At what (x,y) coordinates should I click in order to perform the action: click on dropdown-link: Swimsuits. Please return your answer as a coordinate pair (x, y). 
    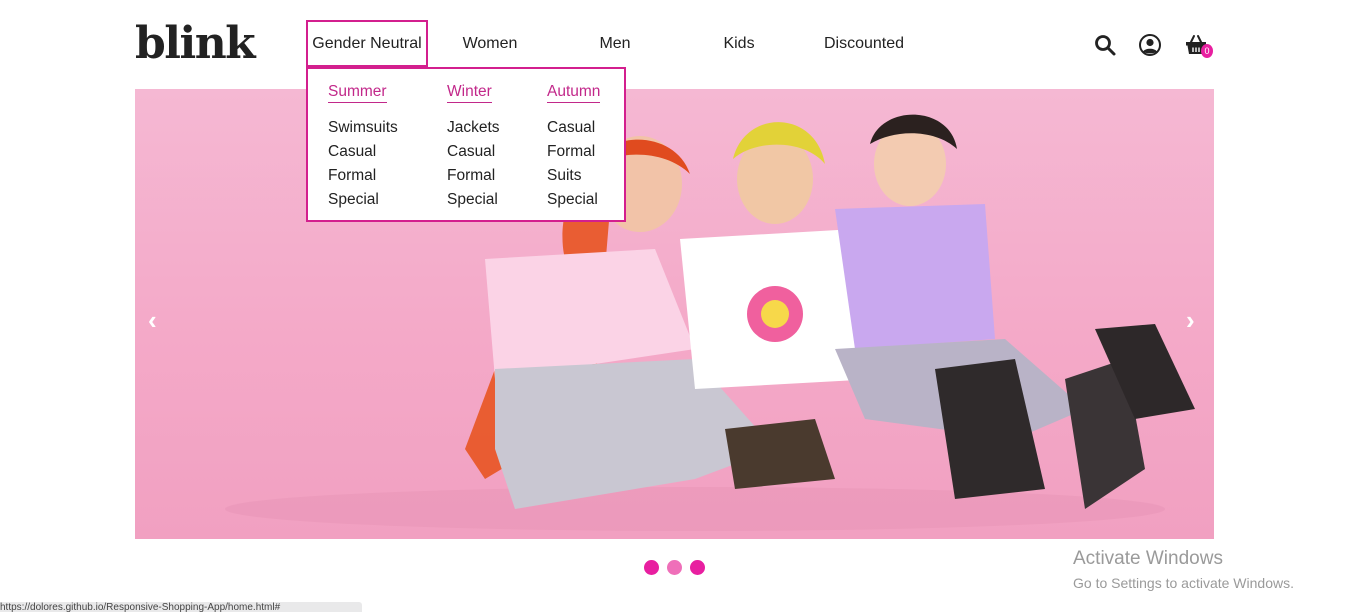
    Looking at the image, I should click on (363, 128).